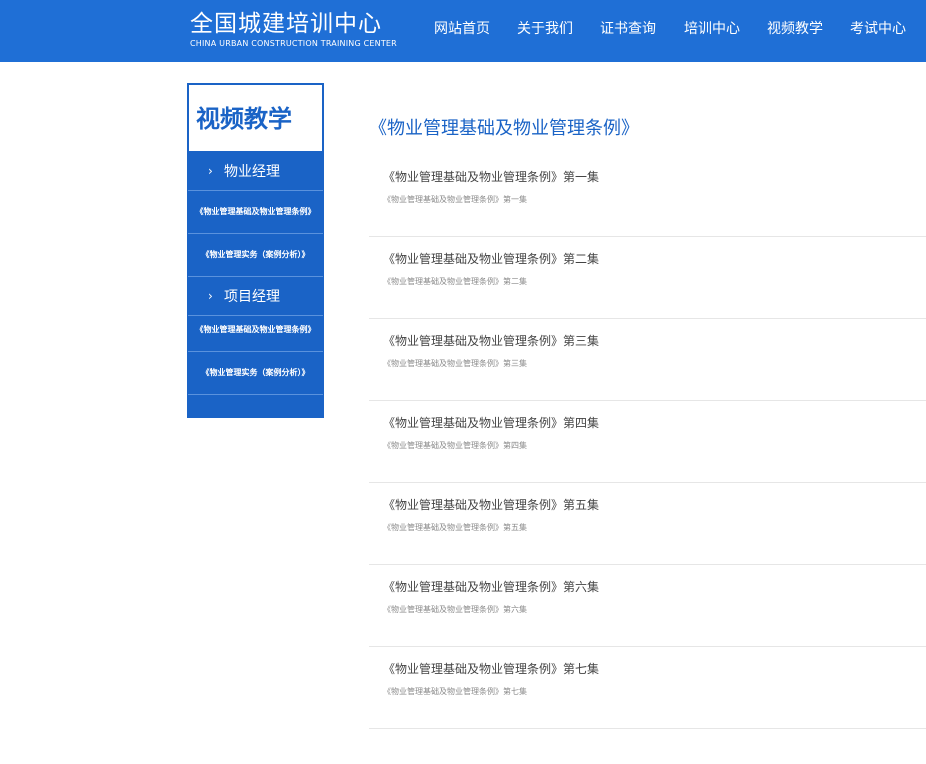 The image size is (926, 764). Describe the element at coordinates (628, 29) in the screenshot. I see `nav-certificate-query: 证书查询` at that location.